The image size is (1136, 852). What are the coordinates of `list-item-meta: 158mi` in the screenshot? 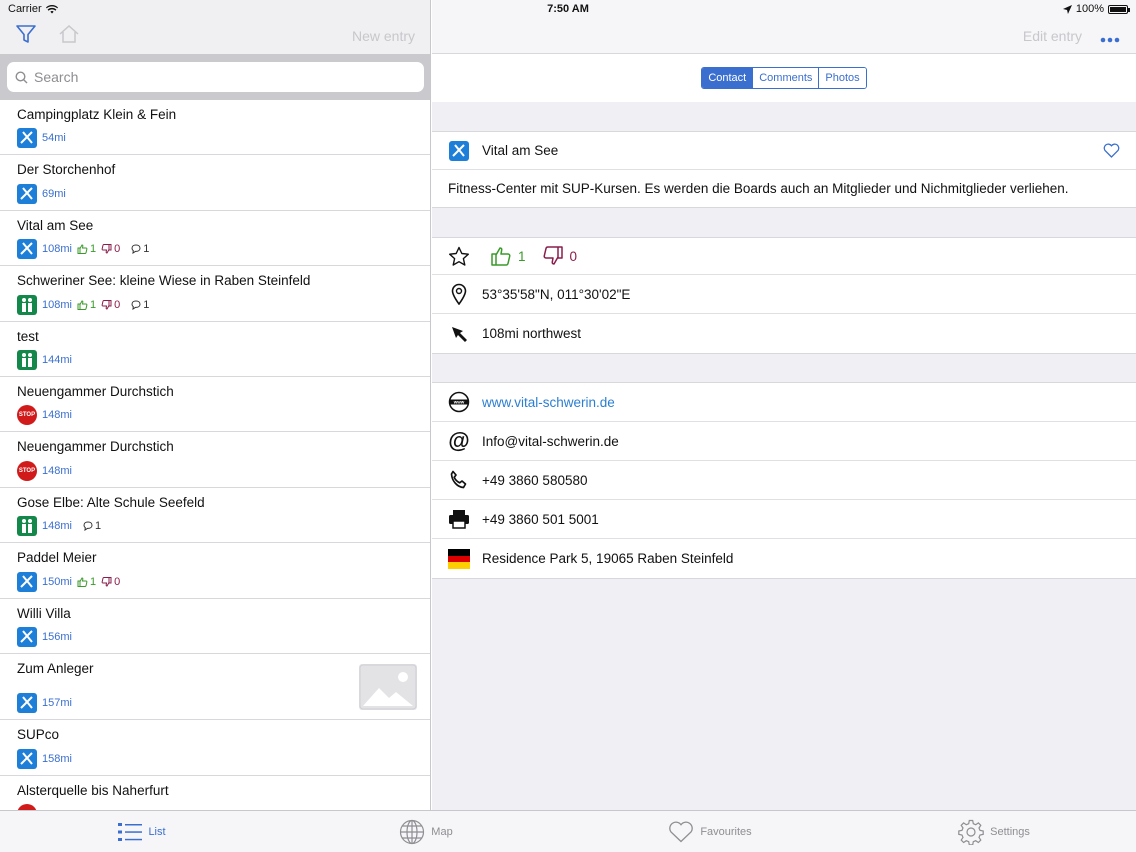 It's located at (44, 758).